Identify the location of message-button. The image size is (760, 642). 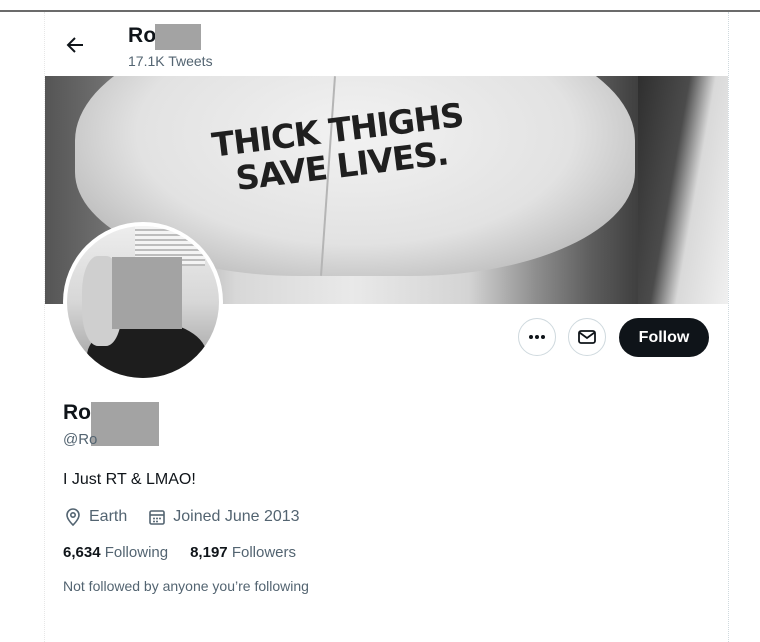
(587, 337).